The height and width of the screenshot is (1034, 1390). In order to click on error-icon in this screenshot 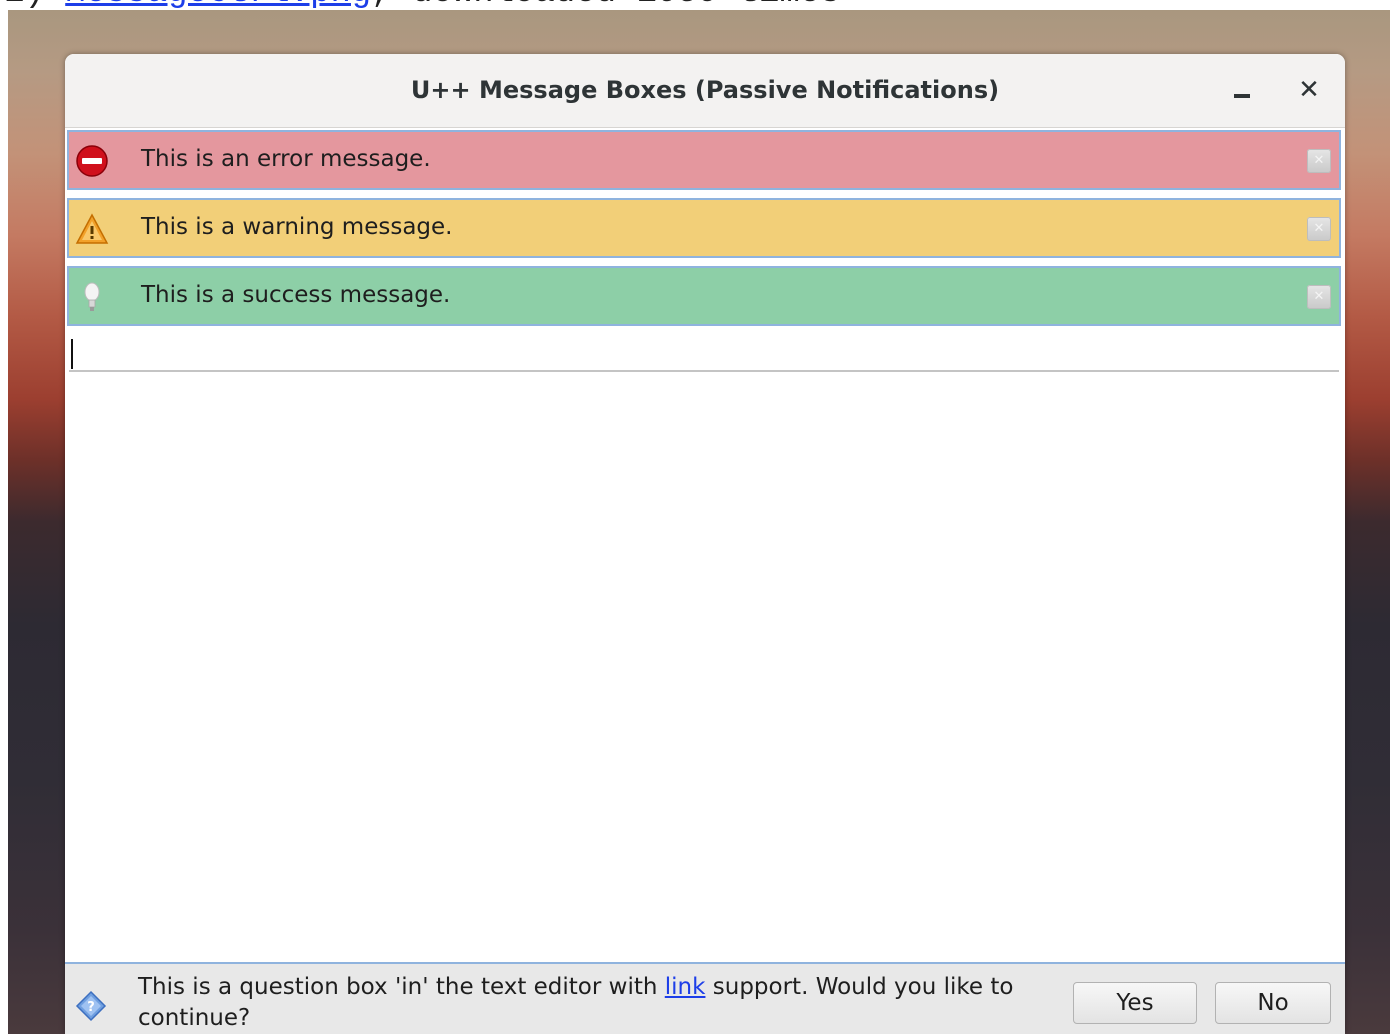, I will do `click(92, 161)`.